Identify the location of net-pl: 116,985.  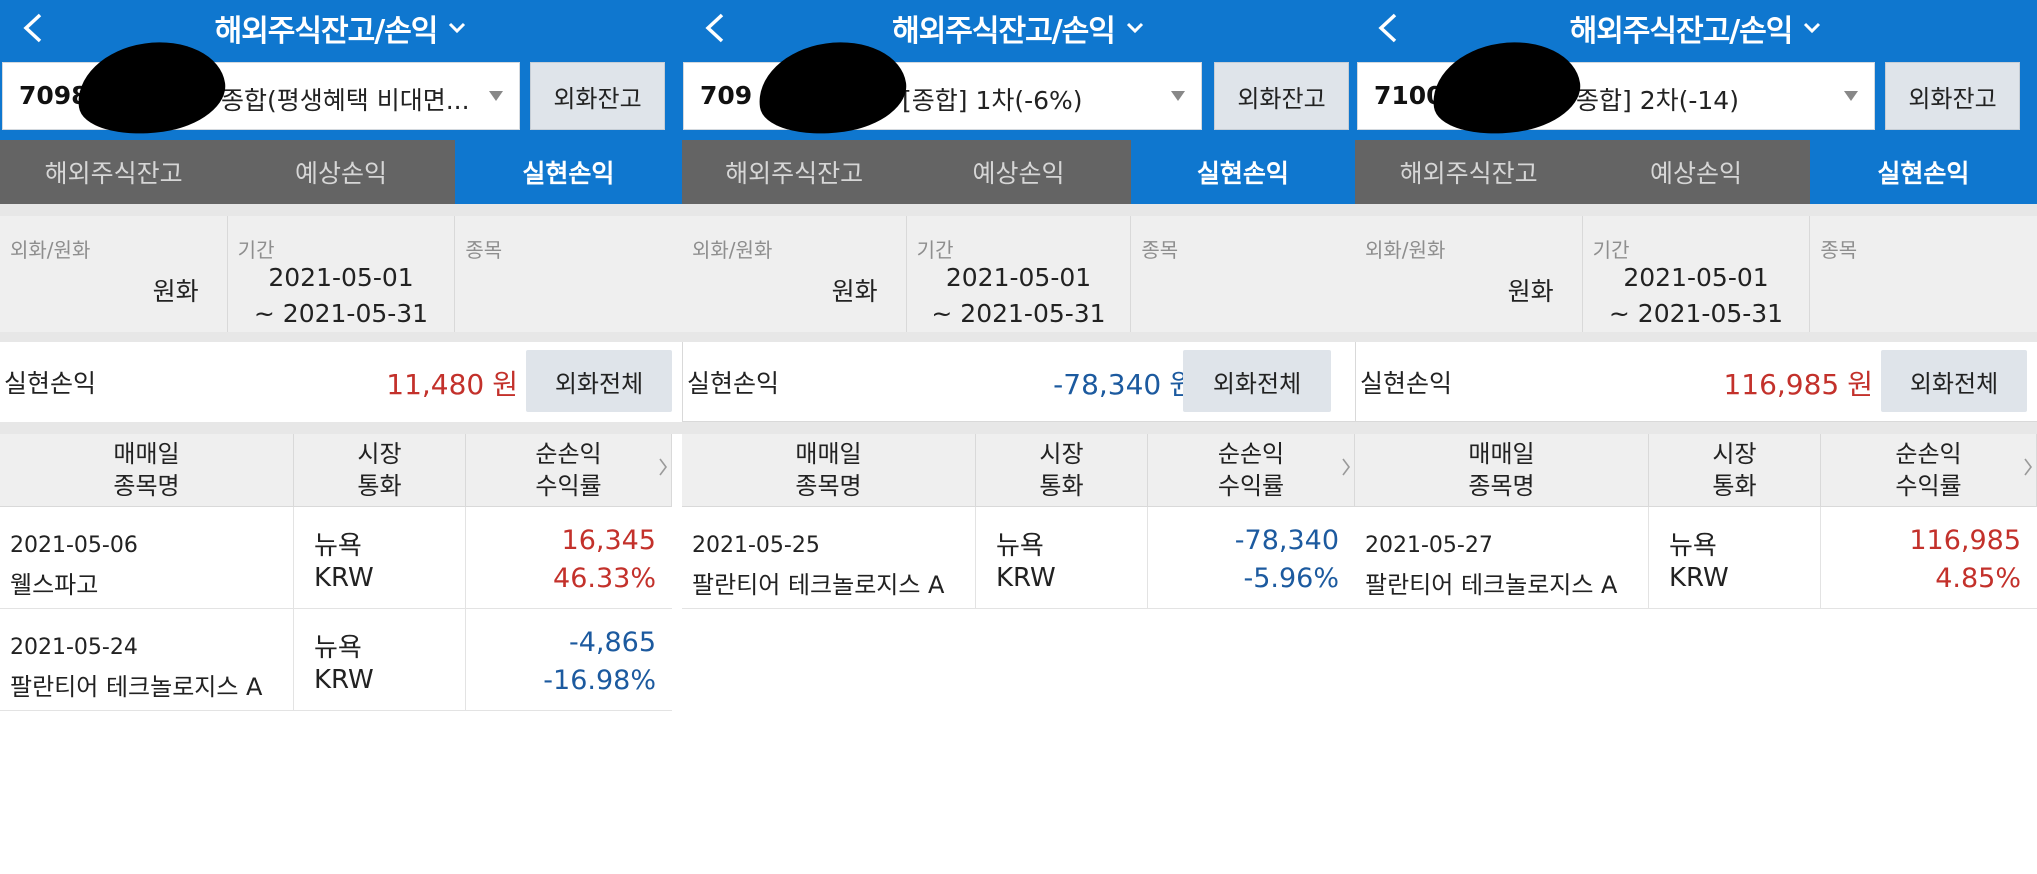
(1965, 540).